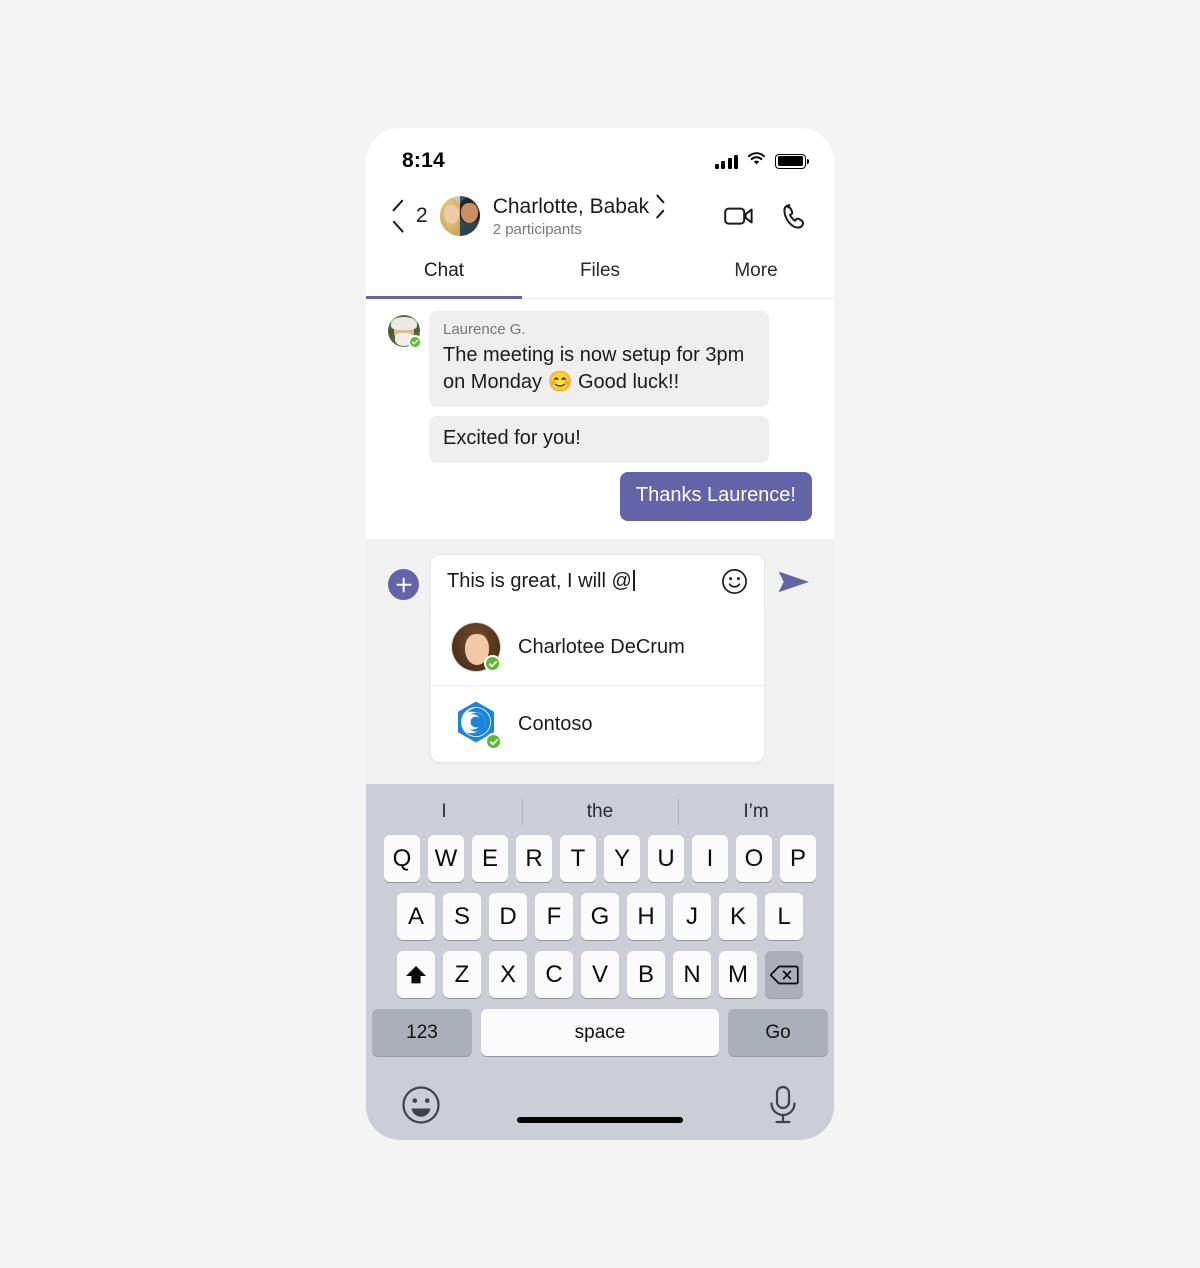 Image resolution: width=1200 pixels, height=1268 pixels. What do you see at coordinates (692, 975) in the screenshot?
I see `key-n: N` at bounding box center [692, 975].